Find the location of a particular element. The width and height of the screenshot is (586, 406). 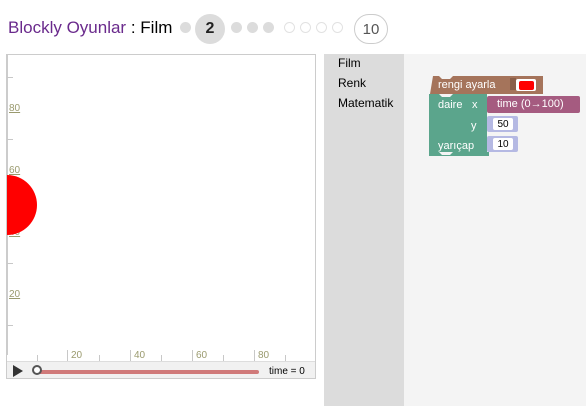

circle-radius-label: yarıçap is located at coordinates (456, 146).